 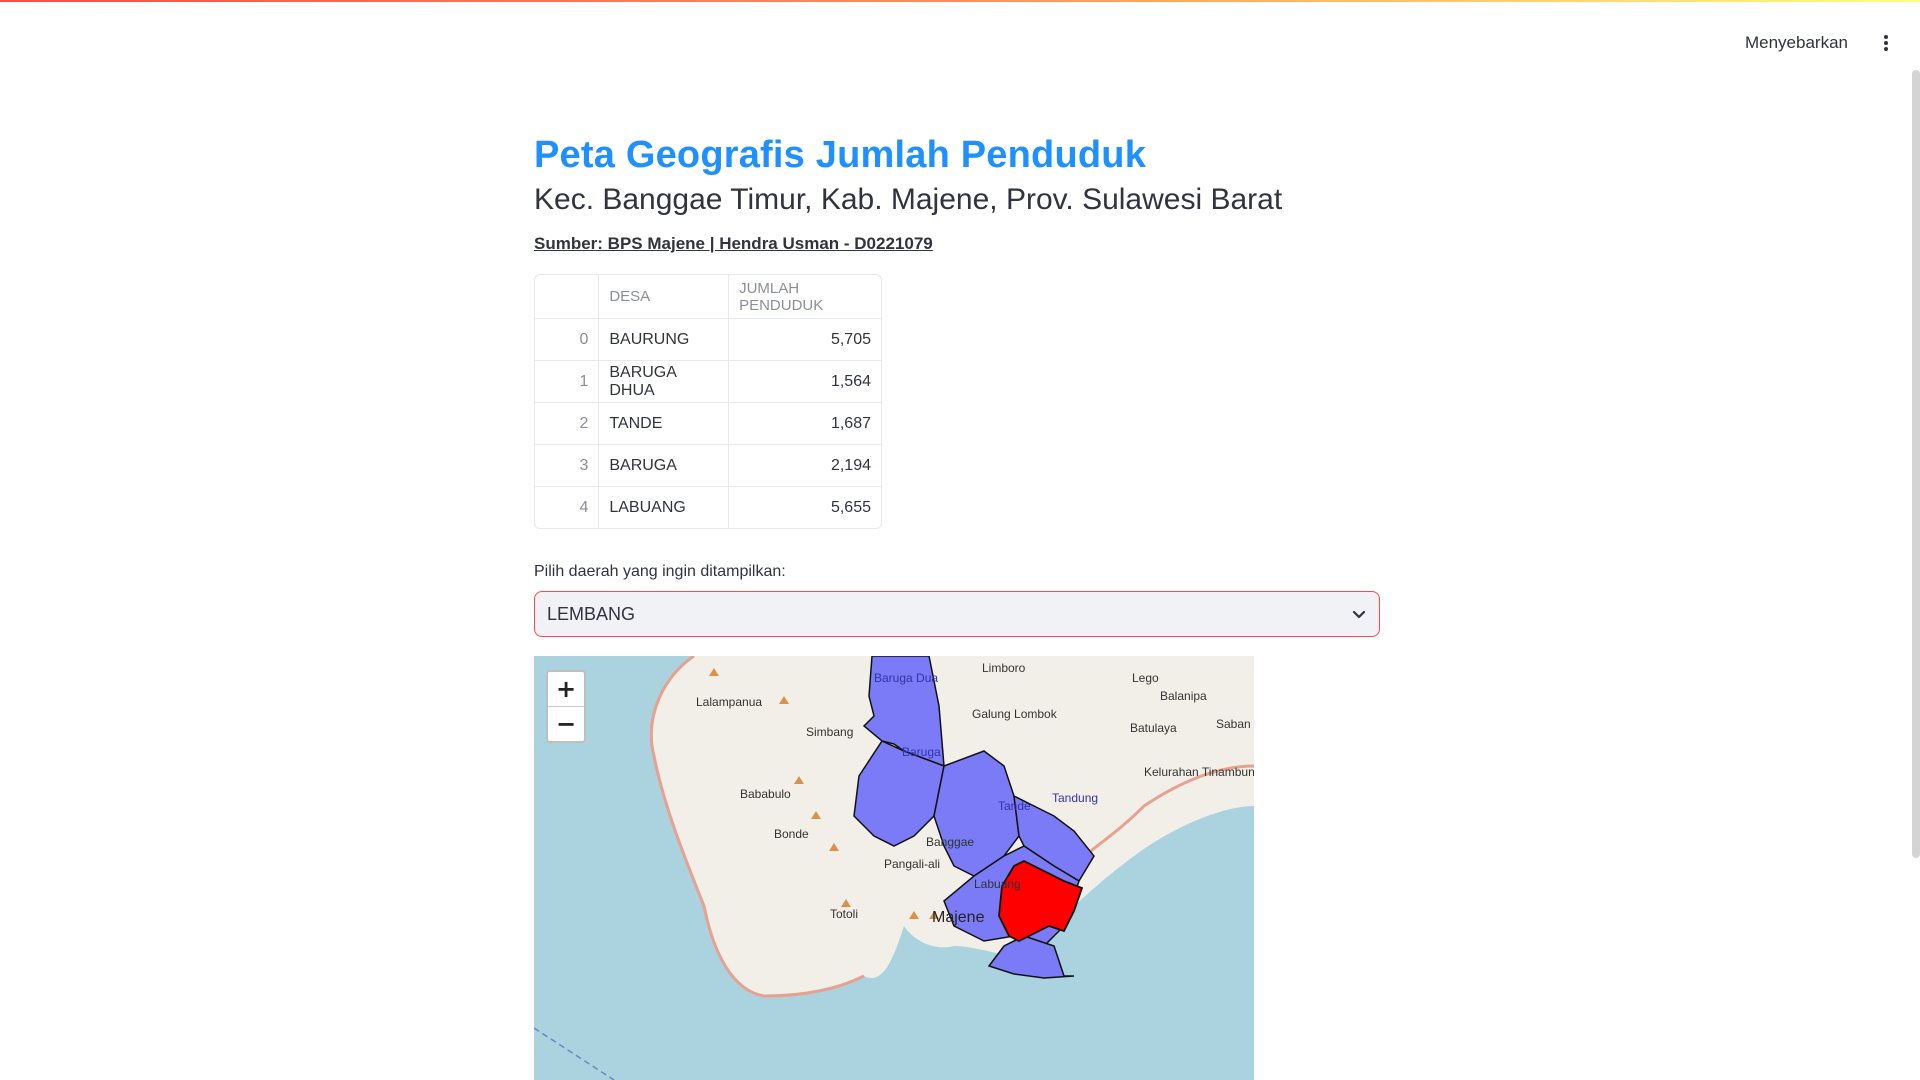 What do you see at coordinates (805, 424) in the screenshot?
I see `cell-jumlah: 1,687` at bounding box center [805, 424].